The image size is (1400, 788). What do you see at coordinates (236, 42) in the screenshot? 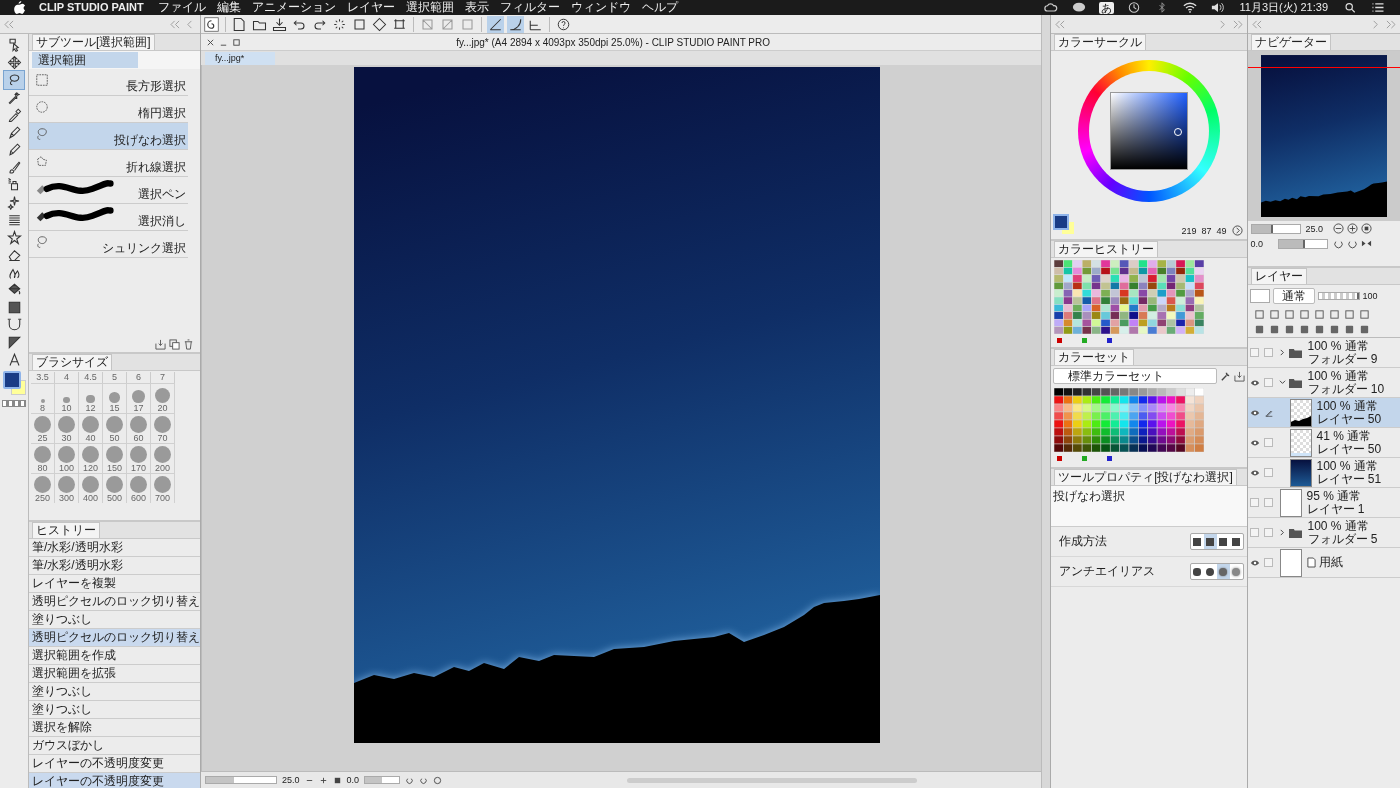
I see `maximize-icon` at bounding box center [236, 42].